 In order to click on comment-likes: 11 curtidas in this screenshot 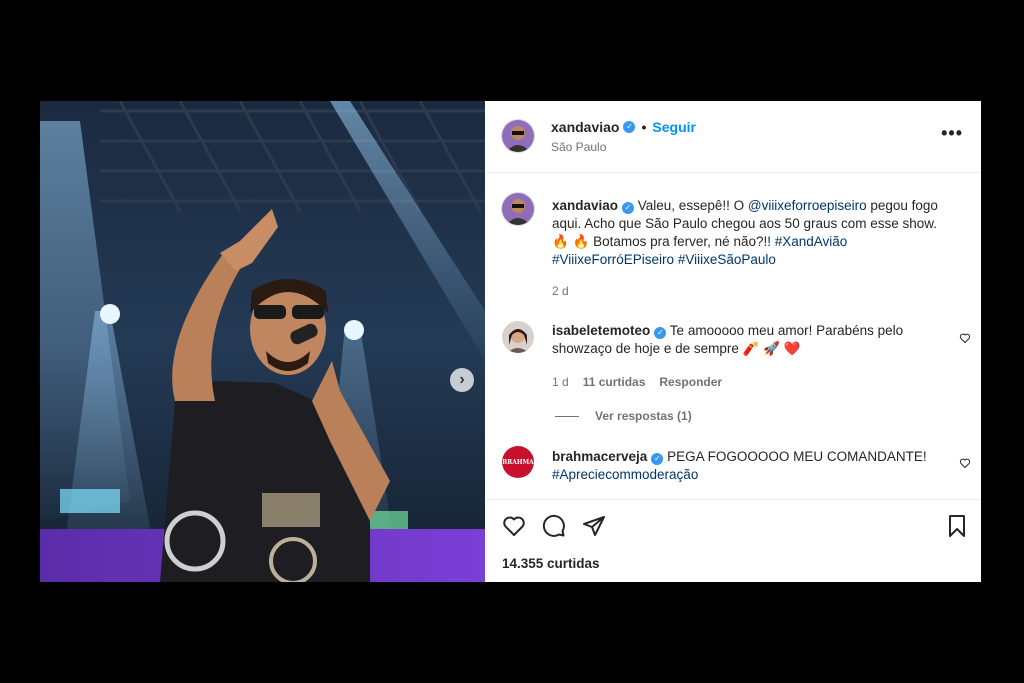, I will do `click(614, 382)`.